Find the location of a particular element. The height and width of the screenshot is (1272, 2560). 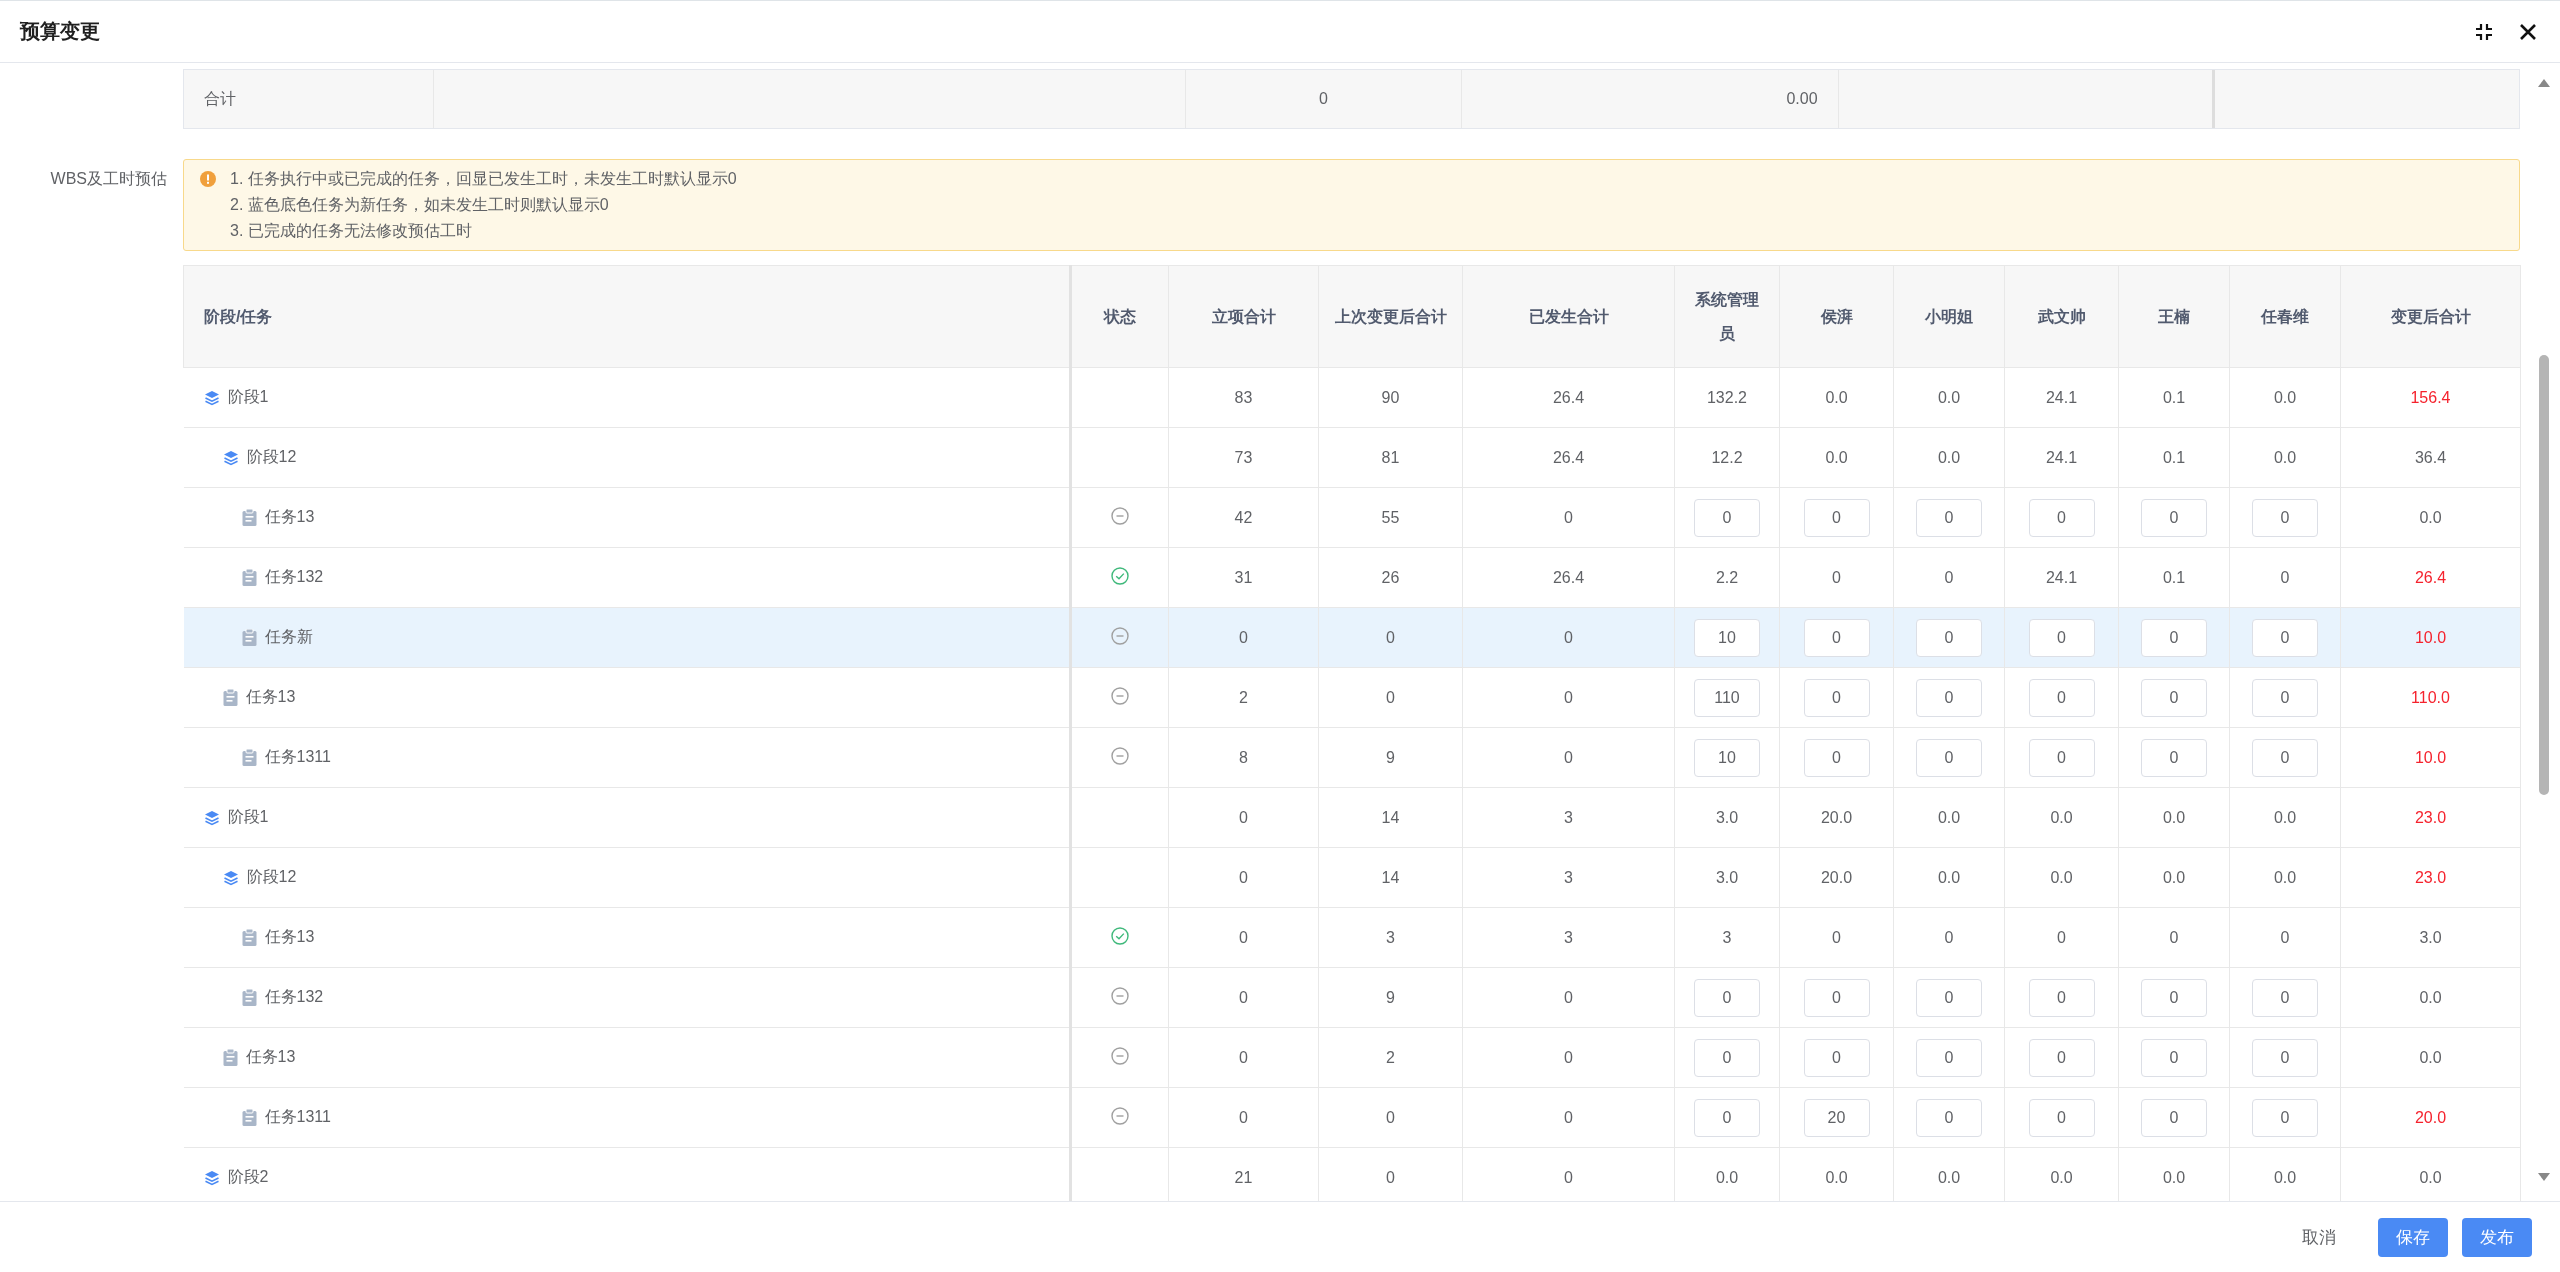

task-name: 任务13 is located at coordinates (289, 517).